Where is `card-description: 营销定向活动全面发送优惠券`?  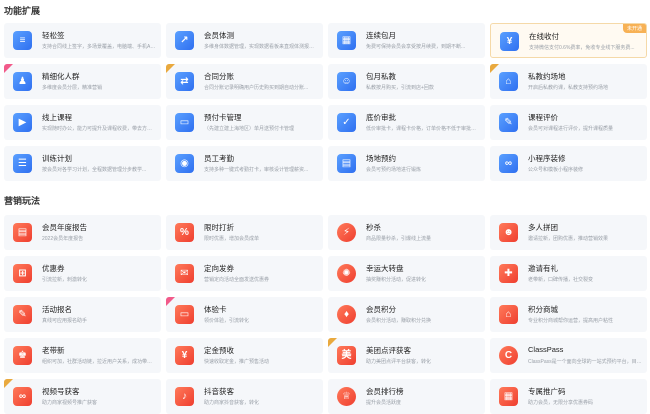 card-description: 营销定向活动全面发送优惠券 is located at coordinates (237, 280).